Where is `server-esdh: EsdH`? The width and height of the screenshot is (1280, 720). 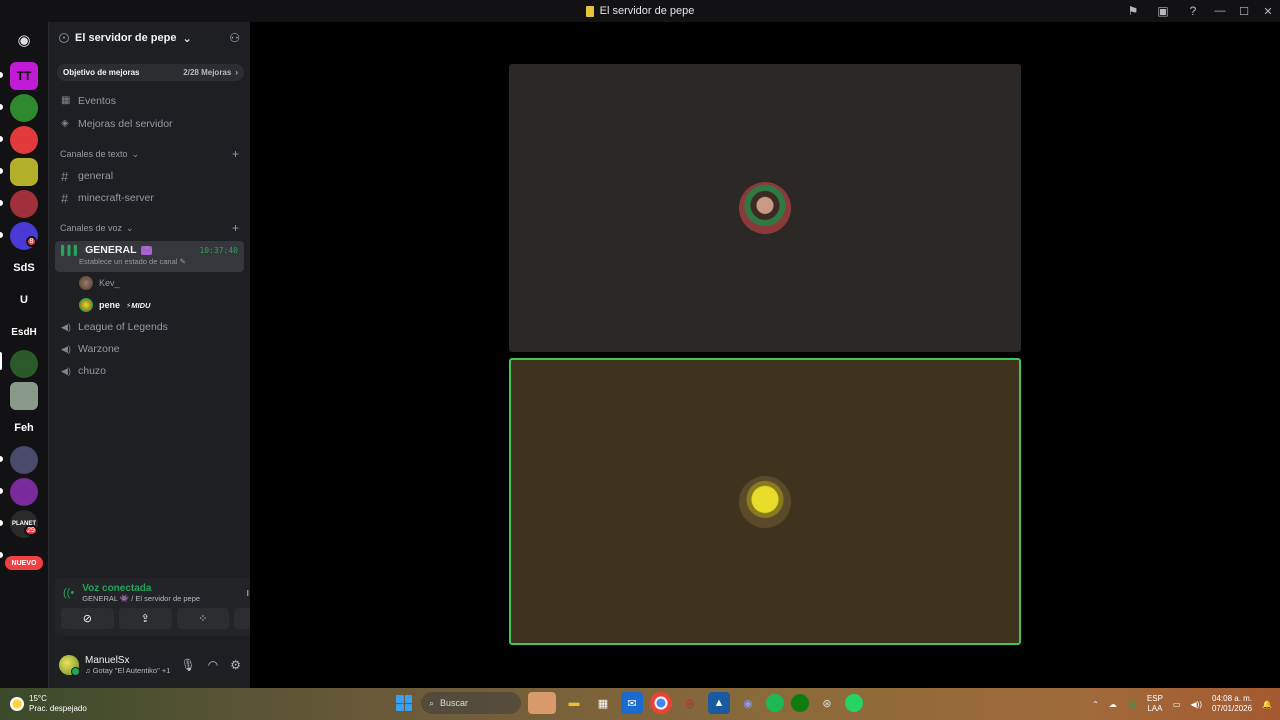
server-esdh: EsdH is located at coordinates (24, 332).